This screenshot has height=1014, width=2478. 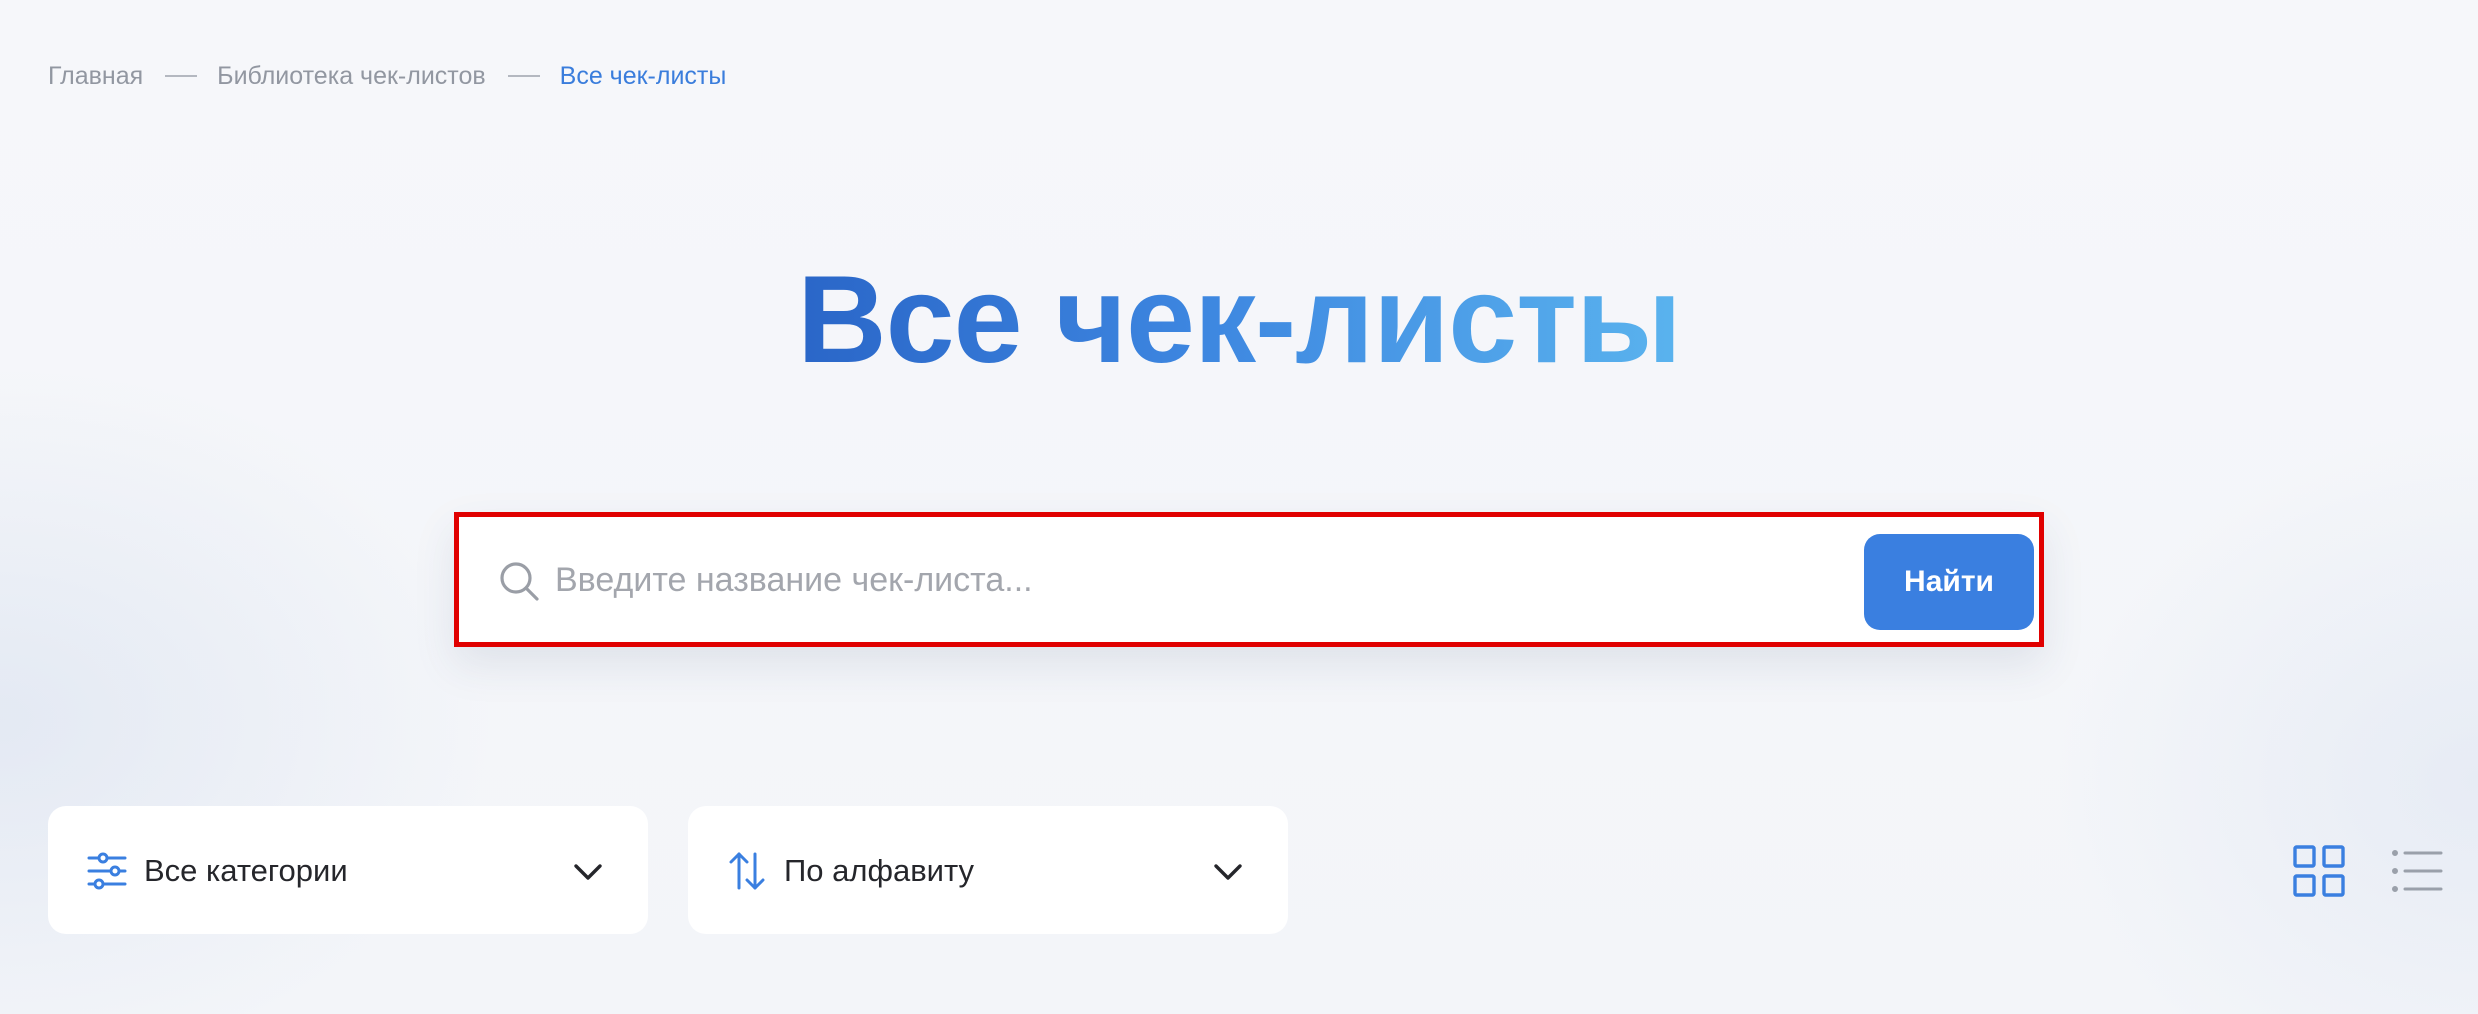 I want to click on search-form: Найти, so click(x=1249, y=579).